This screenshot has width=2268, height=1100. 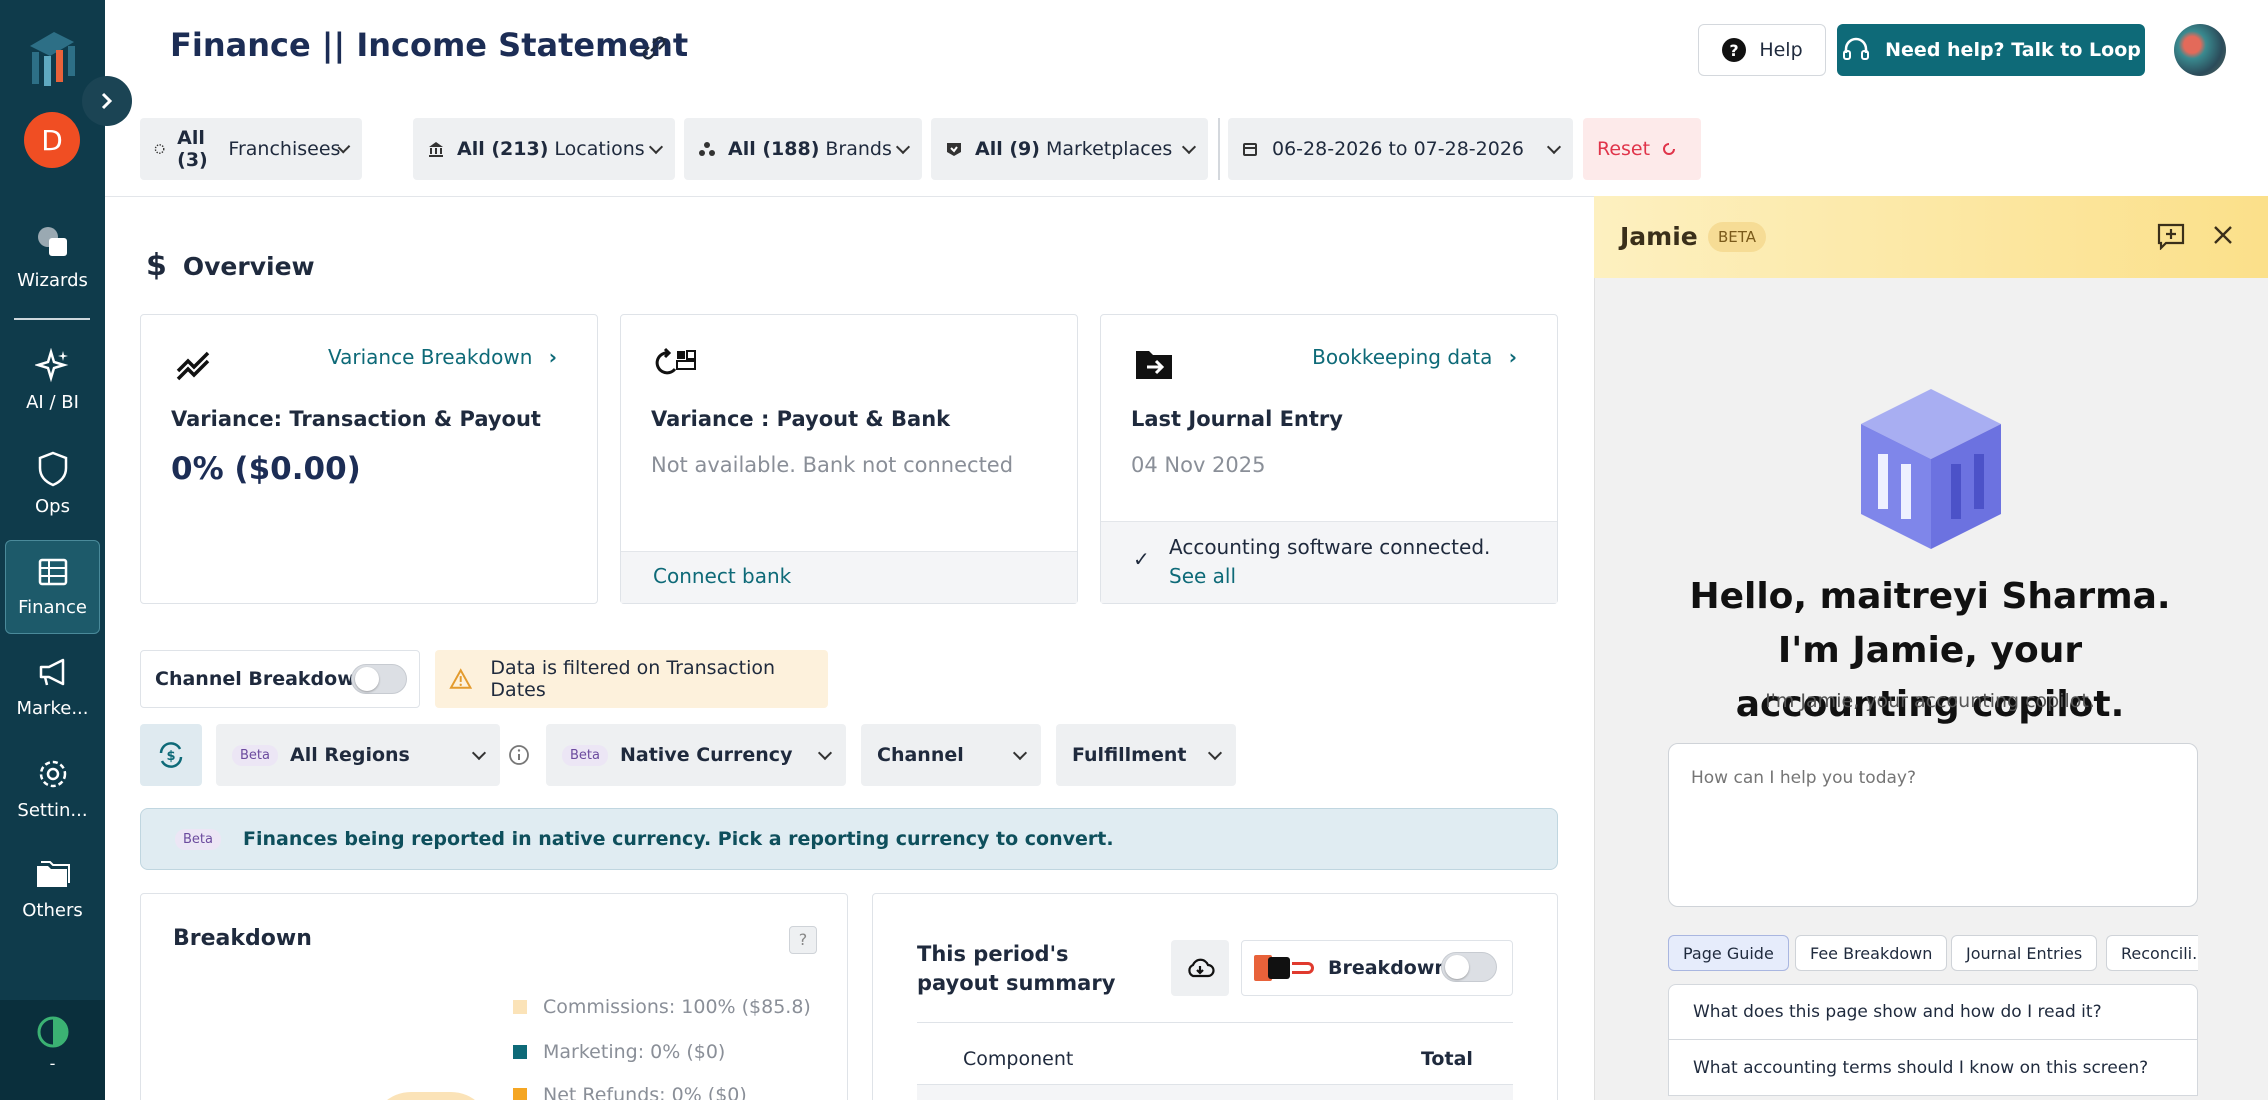 What do you see at coordinates (1215, 1022) in the screenshot?
I see `table-divider` at bounding box center [1215, 1022].